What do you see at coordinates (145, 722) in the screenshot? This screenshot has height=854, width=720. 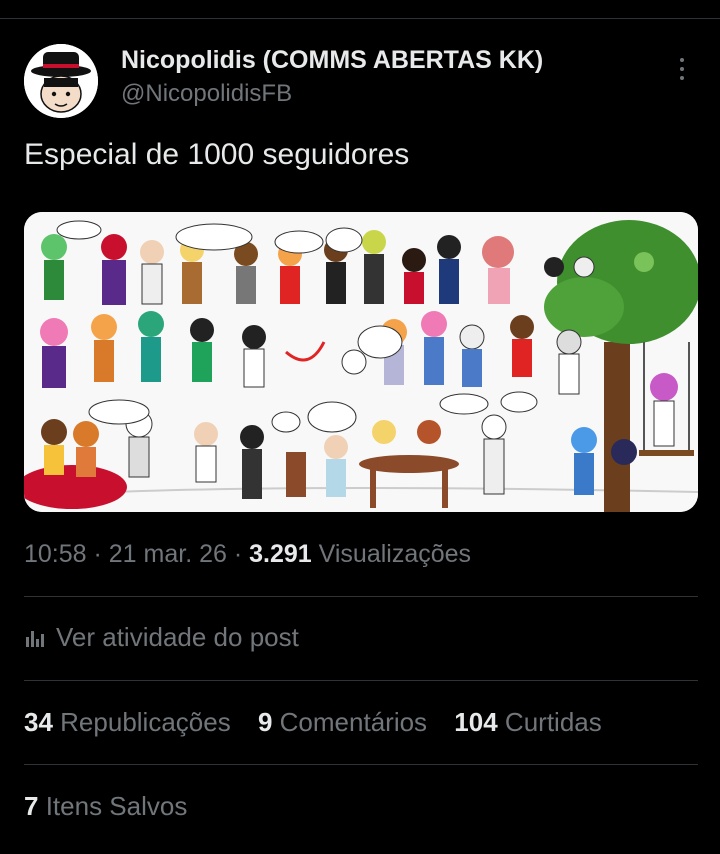 I see `reposts-label: Republicações` at bounding box center [145, 722].